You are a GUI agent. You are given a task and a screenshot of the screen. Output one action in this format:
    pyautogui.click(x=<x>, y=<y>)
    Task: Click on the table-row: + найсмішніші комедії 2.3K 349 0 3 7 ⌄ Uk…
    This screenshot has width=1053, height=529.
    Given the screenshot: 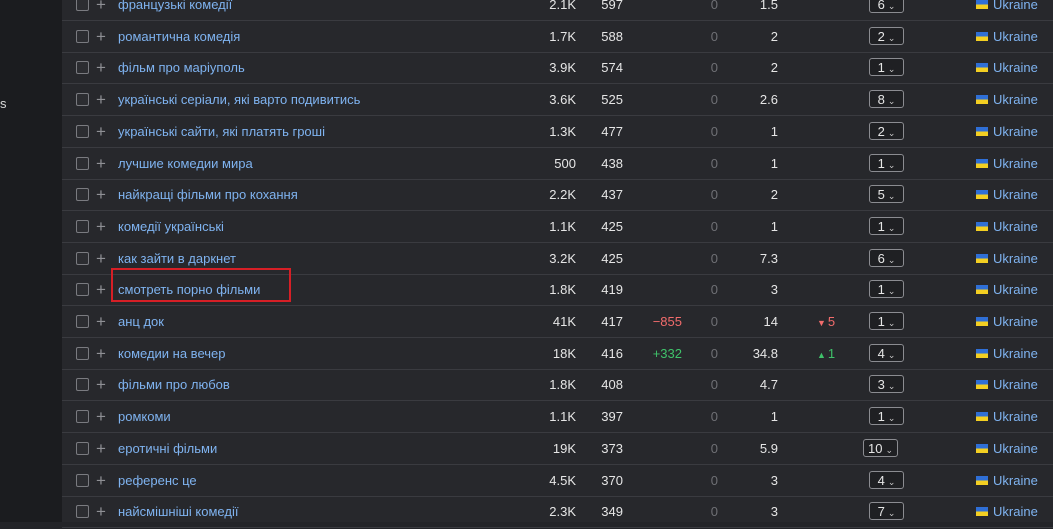 What is the action you would take?
    pyautogui.click(x=557, y=512)
    